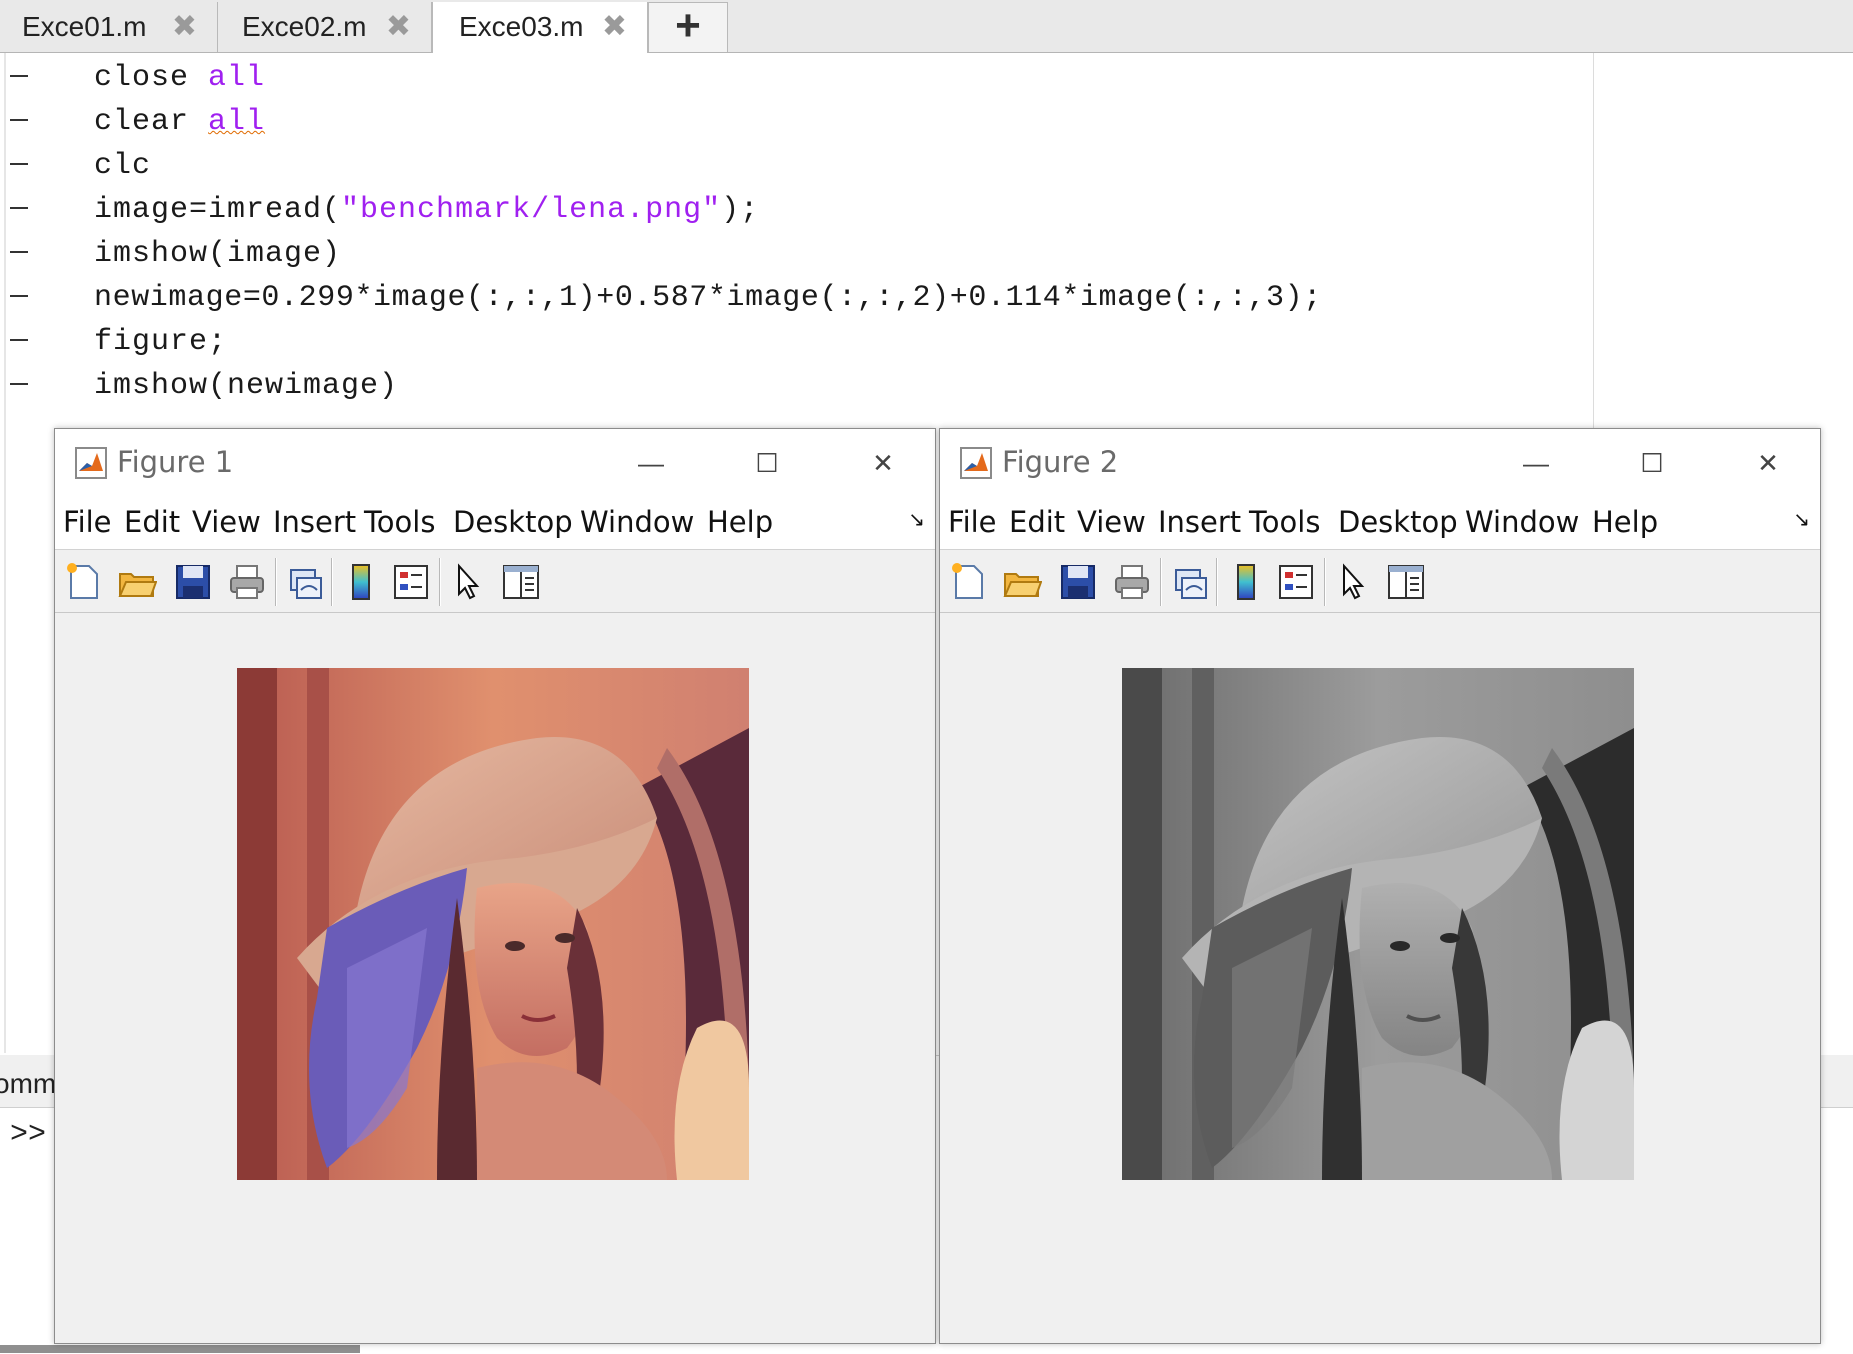 This screenshot has width=1853, height=1354. Describe the element at coordinates (1060, 462) in the screenshot. I see `window-title: Figure 2` at that location.